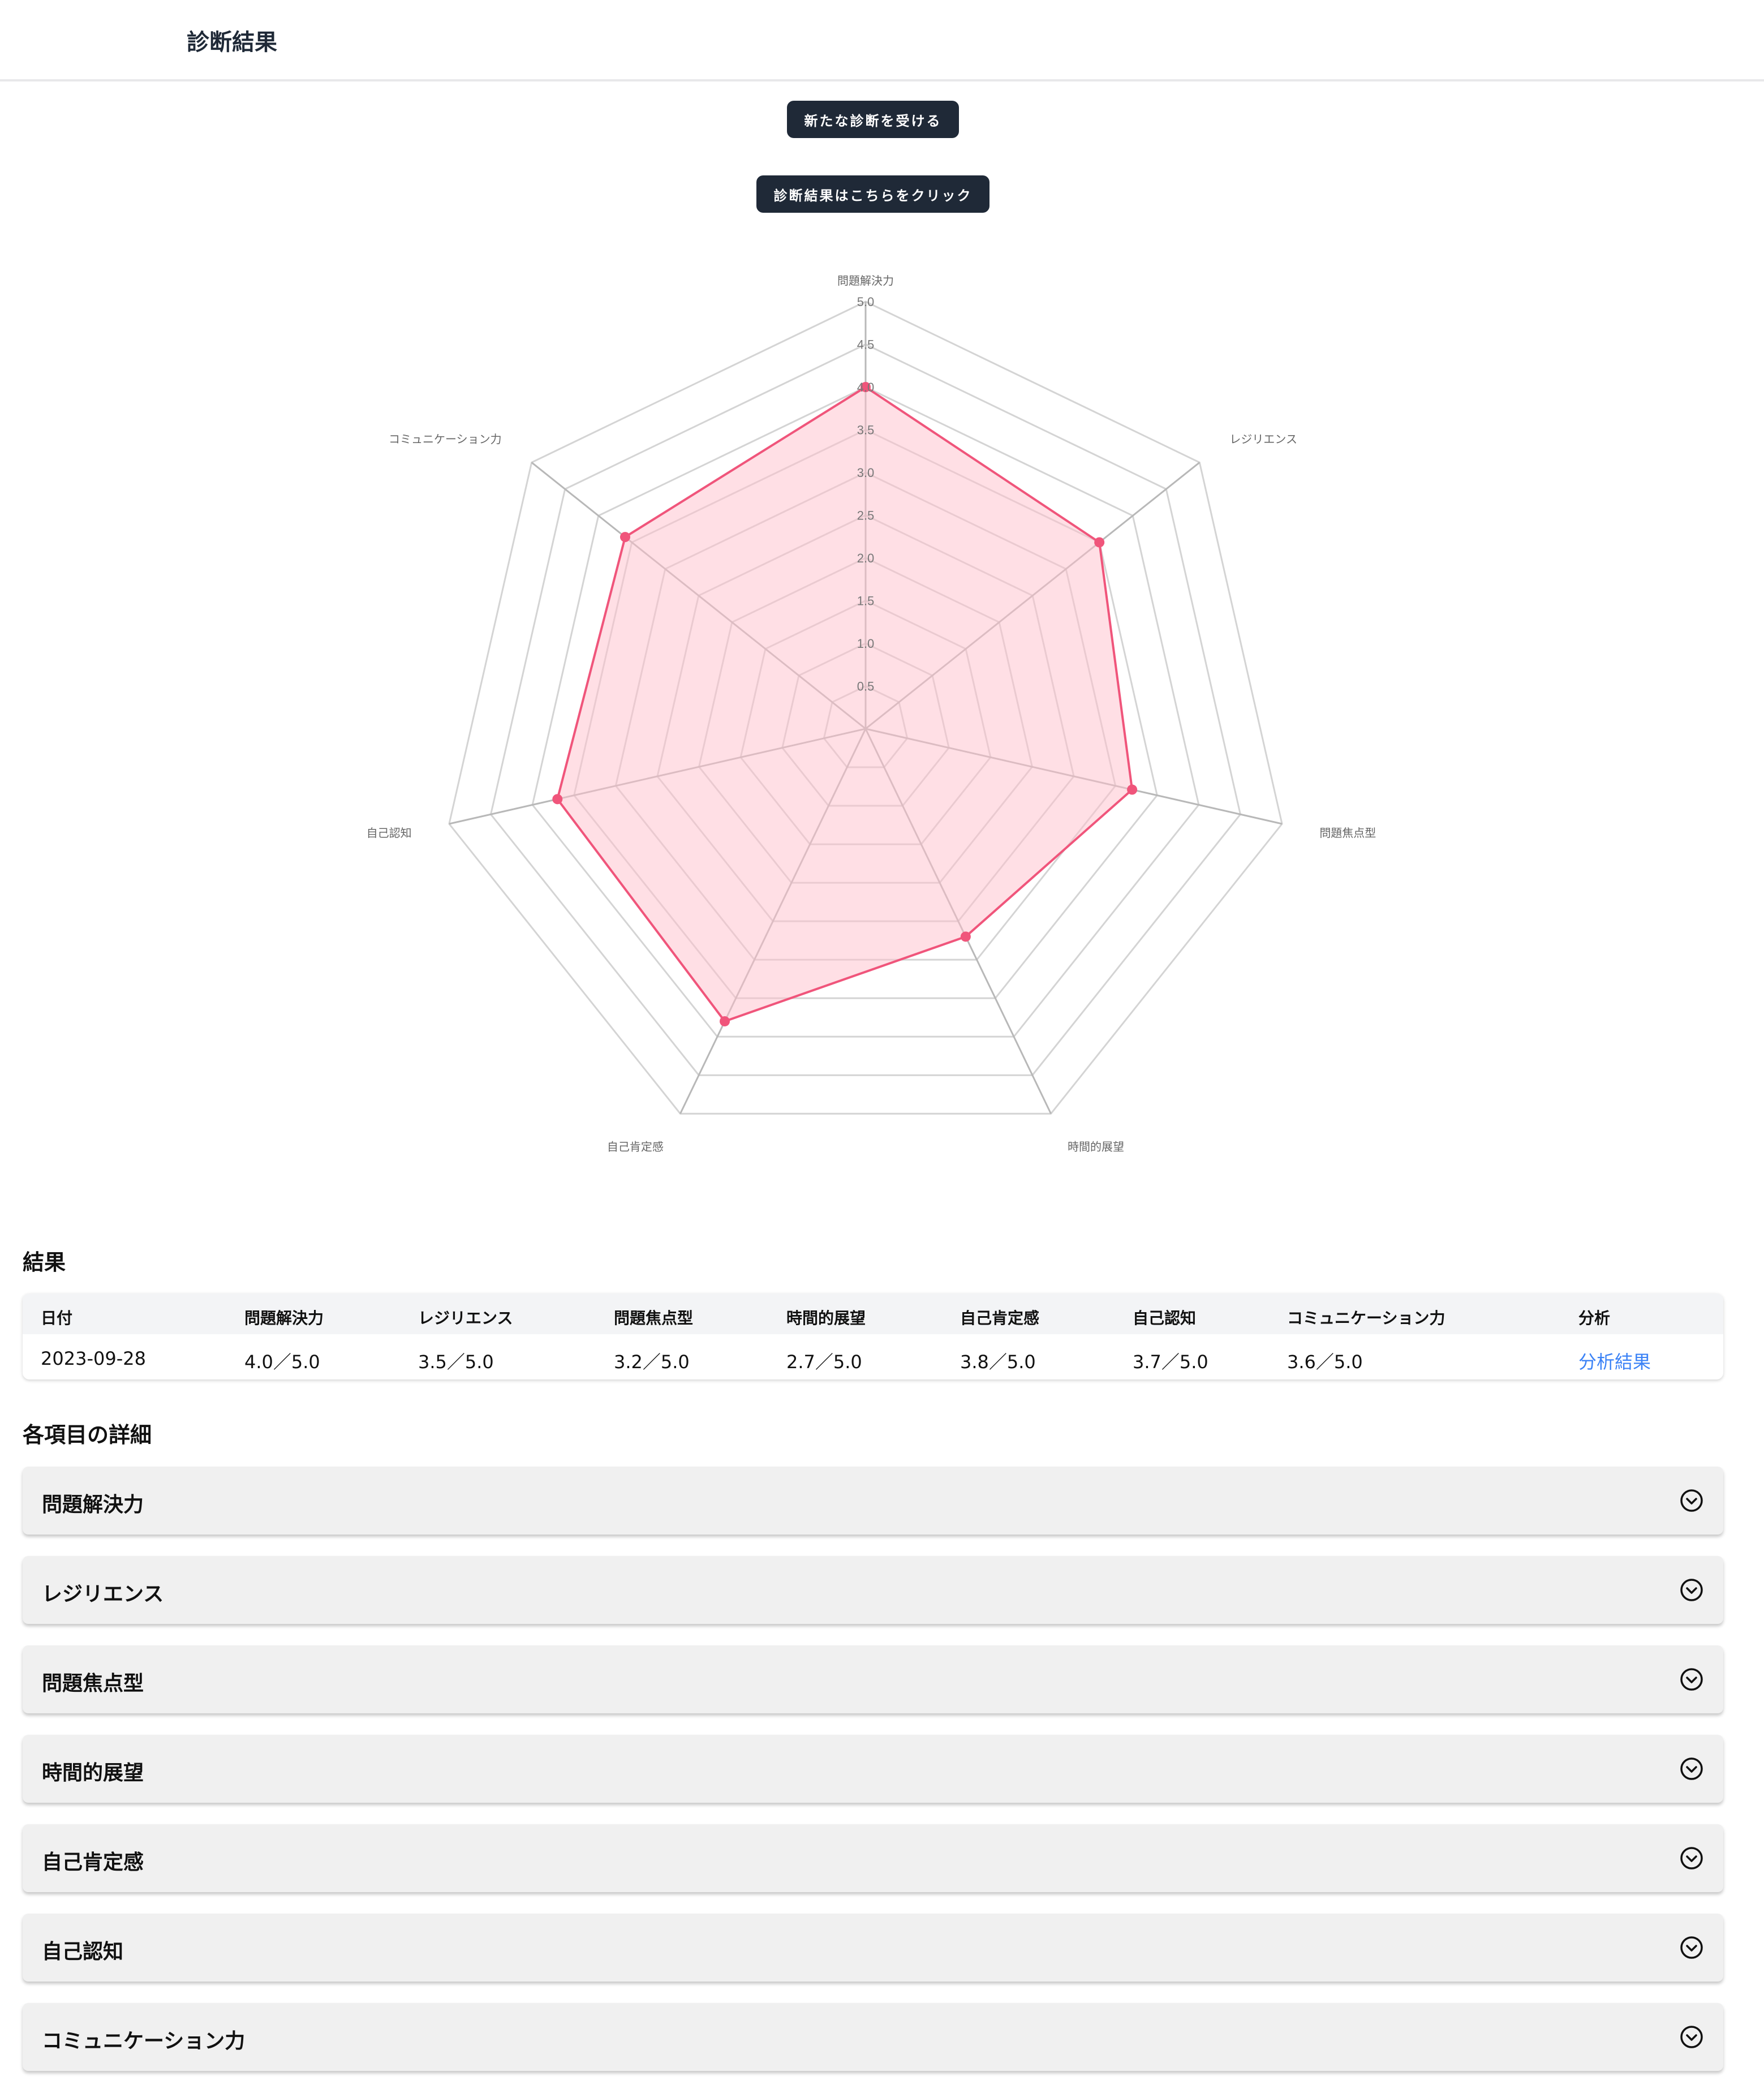 Image resolution: width=1764 pixels, height=2093 pixels. I want to click on col-header-time-perspective: 時間的展望, so click(826, 1318).